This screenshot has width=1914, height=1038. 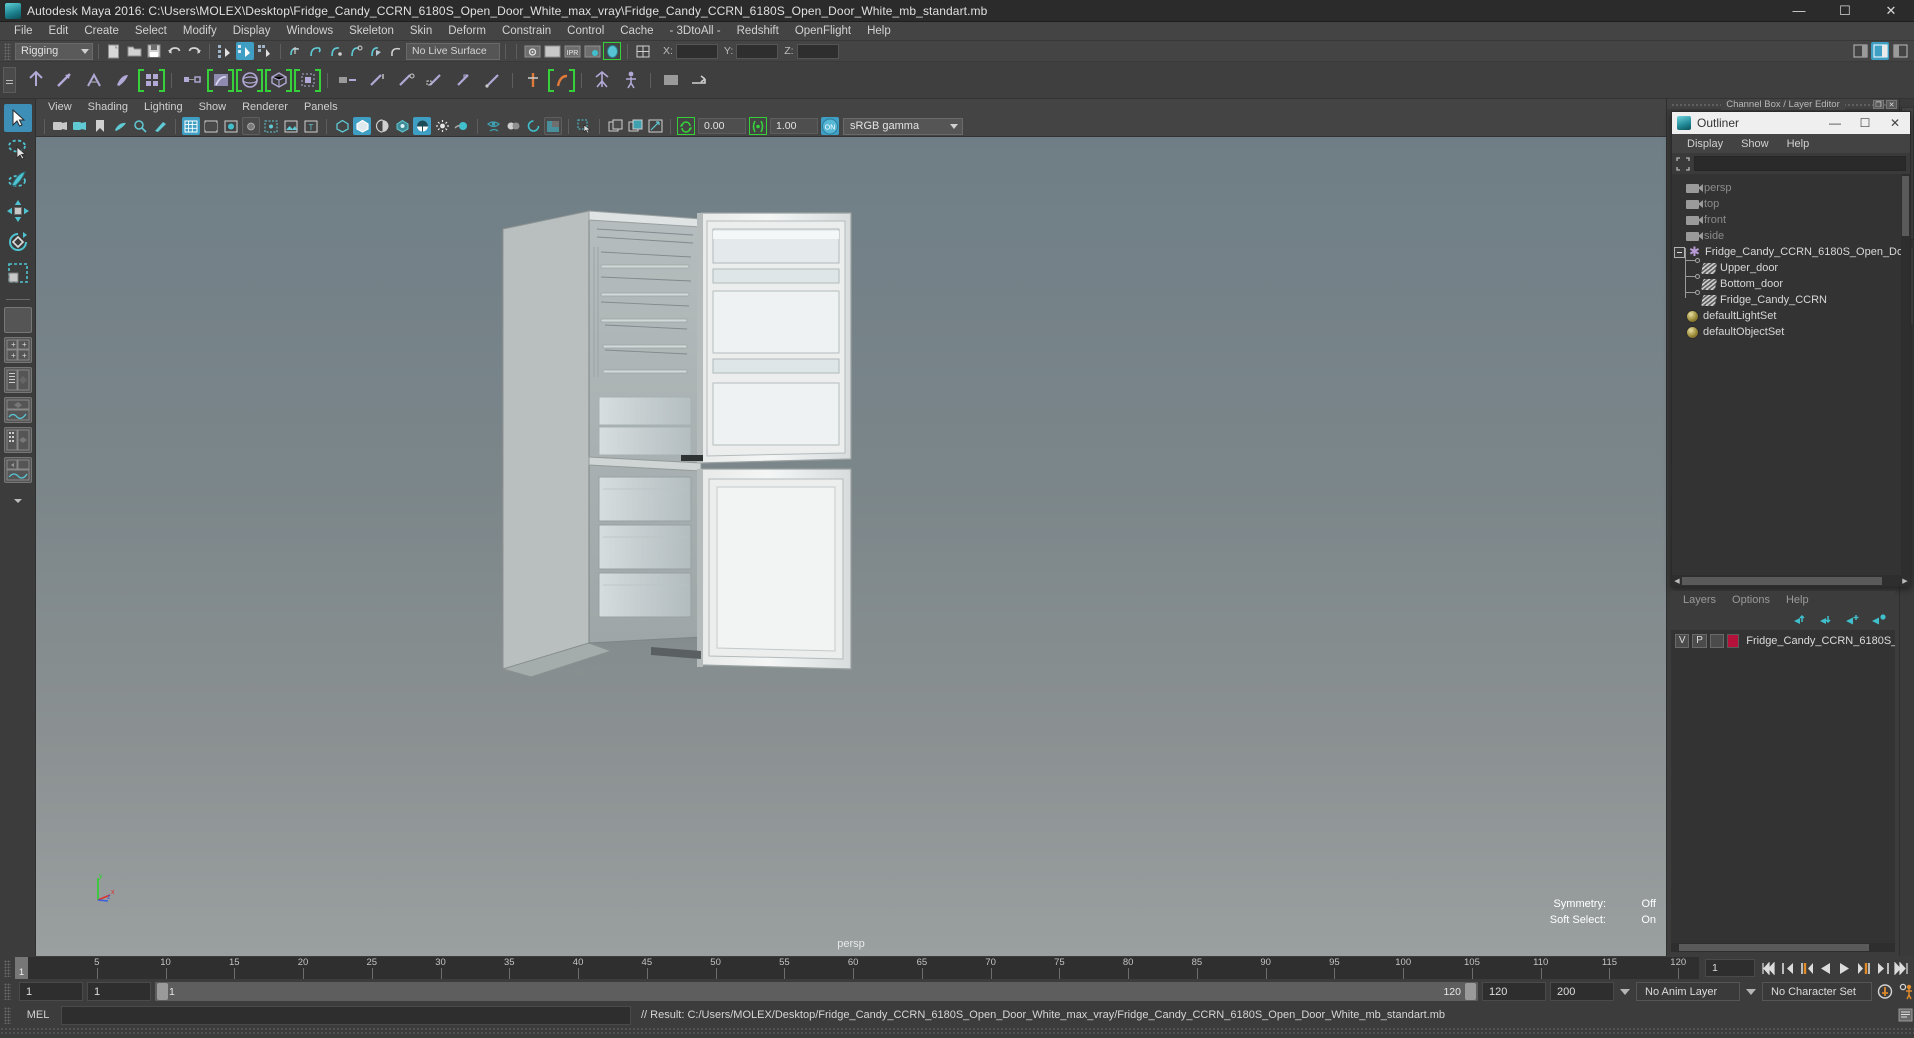 I want to click on shaded-mode-icon, so click(x=231, y=126).